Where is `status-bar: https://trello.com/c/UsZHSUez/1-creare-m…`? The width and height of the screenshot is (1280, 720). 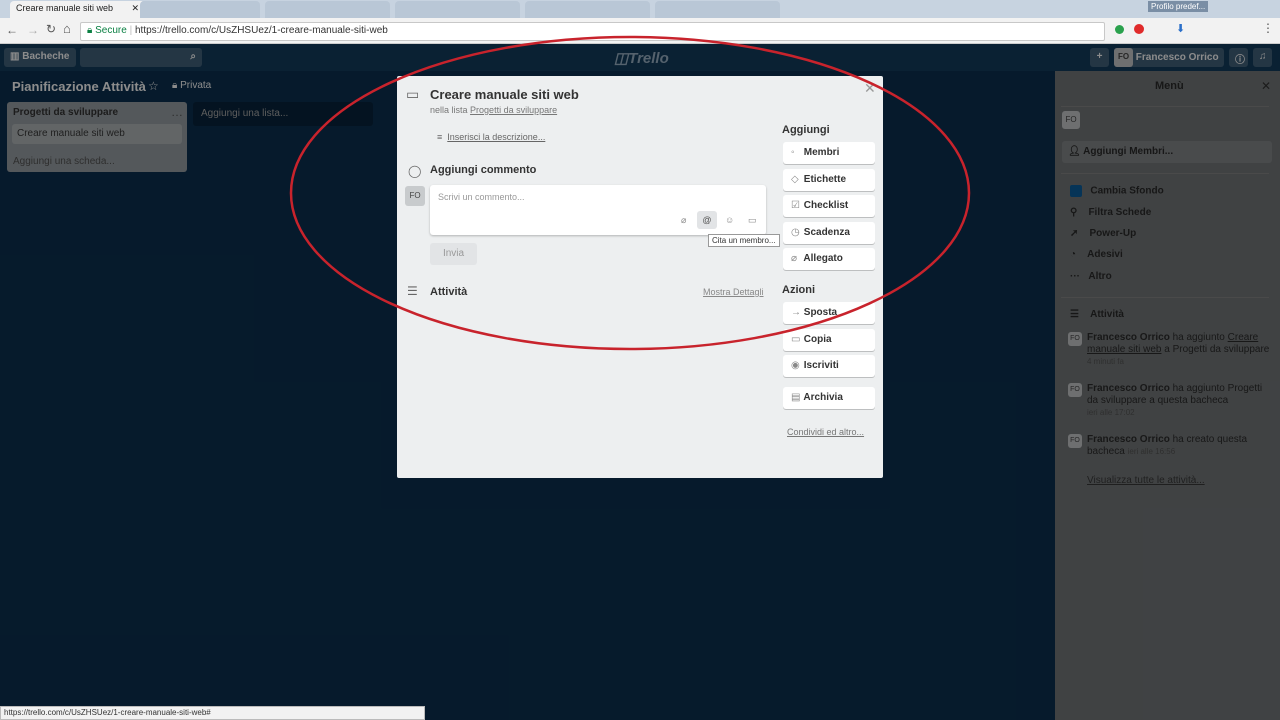 status-bar: https://trello.com/c/UsZHSUez/1-creare-m… is located at coordinates (212, 713).